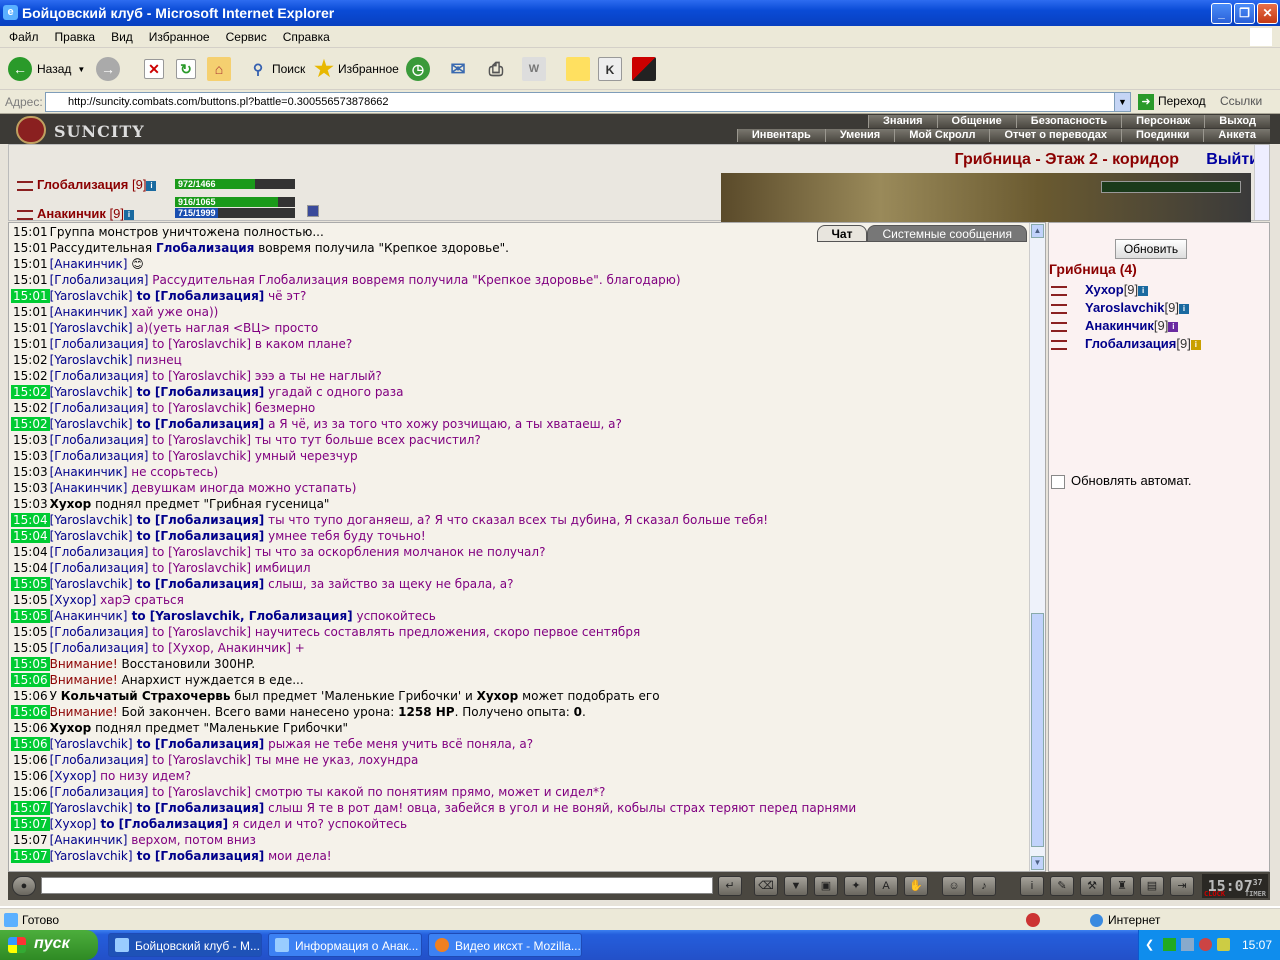 This screenshot has height=960, width=1280. What do you see at coordinates (1055, 135) in the screenshot?
I see `nav-transfer-report: Отчет о переводах` at bounding box center [1055, 135].